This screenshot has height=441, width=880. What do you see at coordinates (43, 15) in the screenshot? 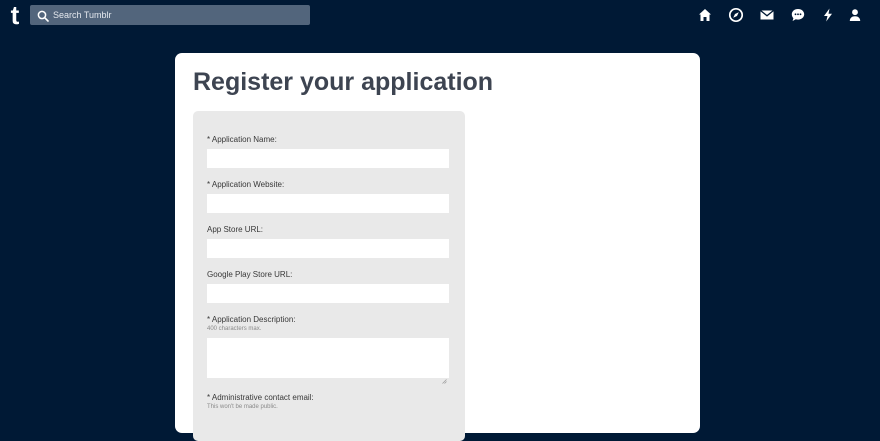
I see `search-icon` at bounding box center [43, 15].